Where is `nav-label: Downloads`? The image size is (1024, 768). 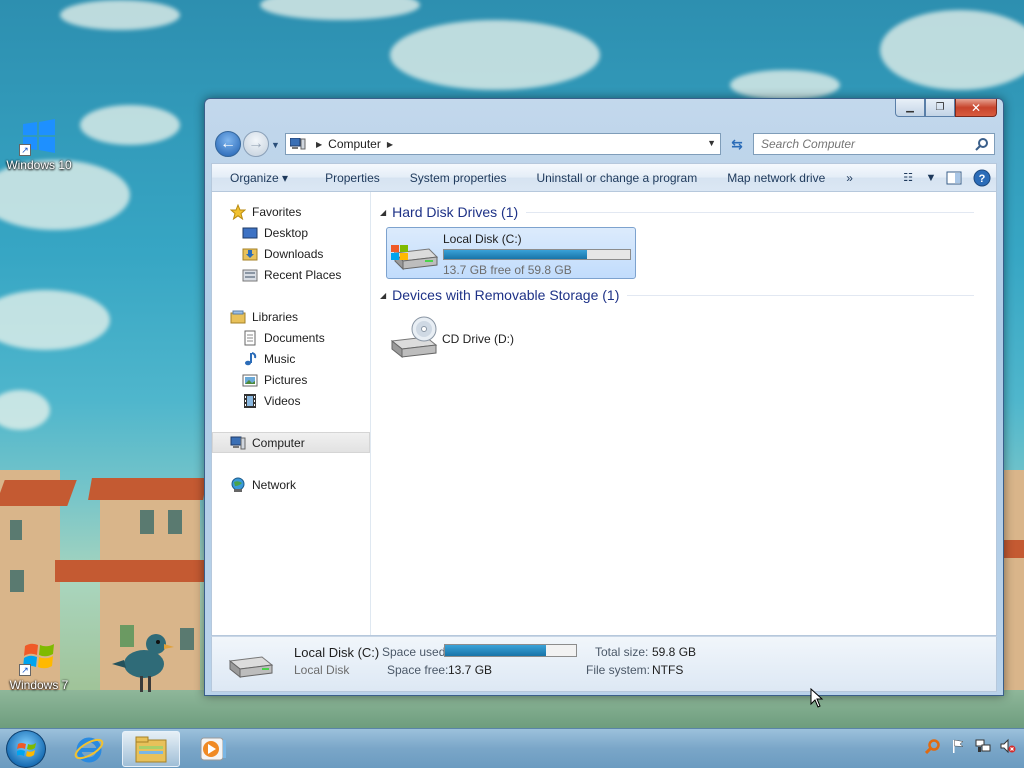 nav-label: Downloads is located at coordinates (294, 253).